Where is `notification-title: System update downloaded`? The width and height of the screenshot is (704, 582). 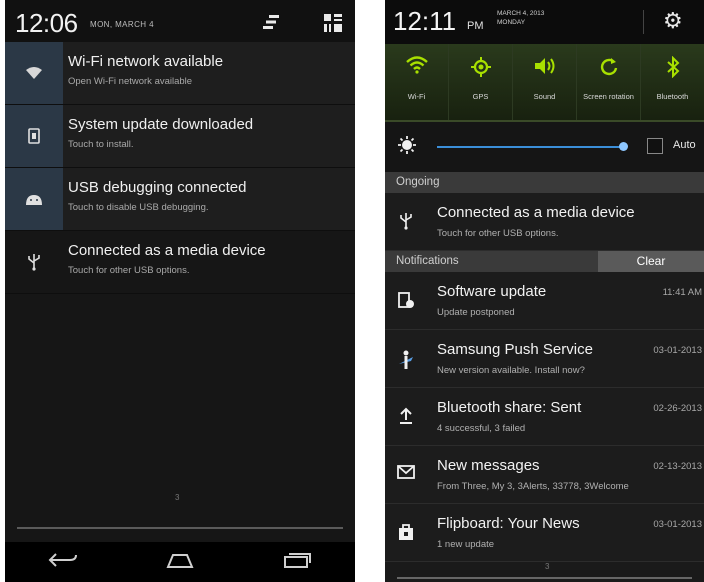 notification-title: System update downloaded is located at coordinates (161, 124).